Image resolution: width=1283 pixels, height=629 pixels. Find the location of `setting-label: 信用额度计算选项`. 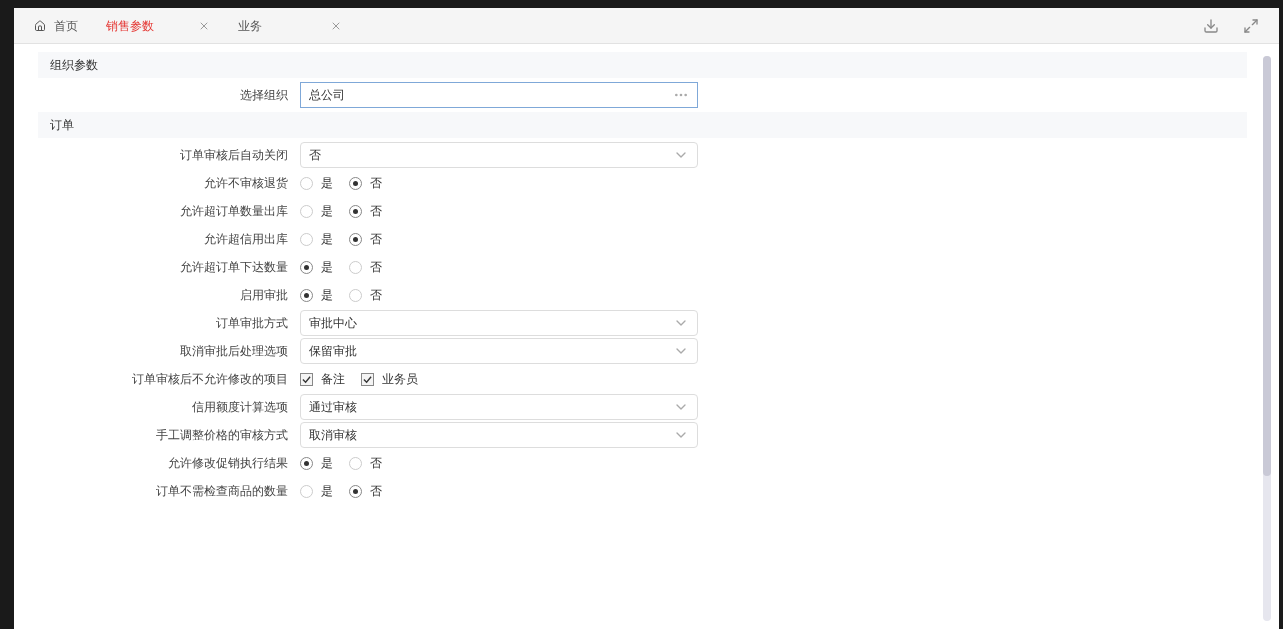

setting-label: 信用额度计算选项 is located at coordinates (240, 407).